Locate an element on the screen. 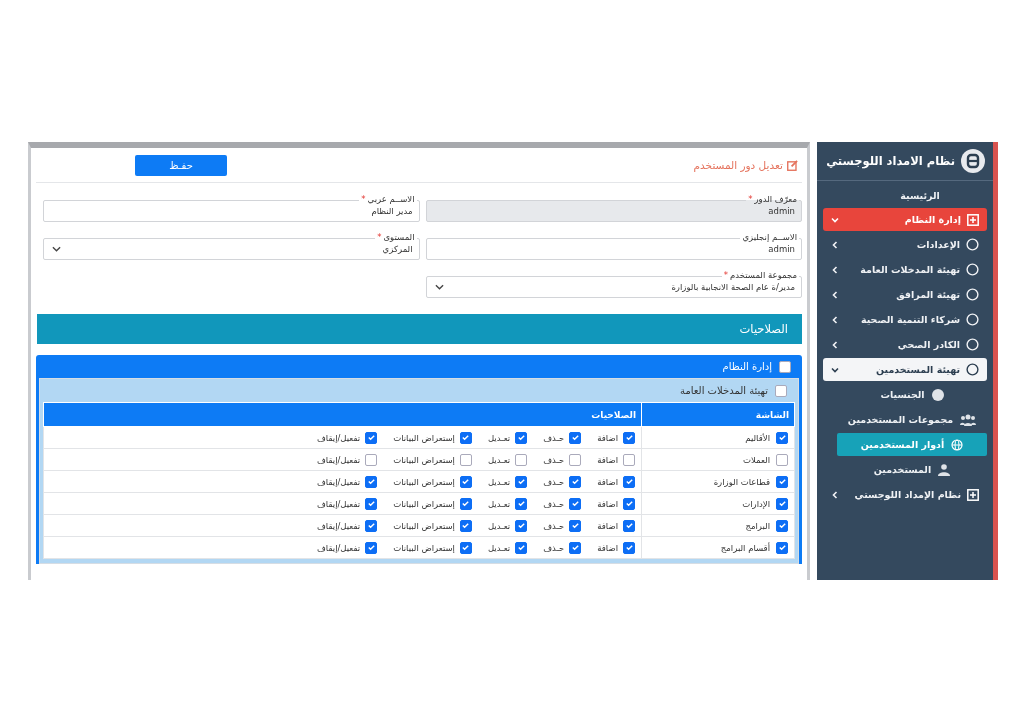  section-header: الصلاحيات is located at coordinates (419, 329).